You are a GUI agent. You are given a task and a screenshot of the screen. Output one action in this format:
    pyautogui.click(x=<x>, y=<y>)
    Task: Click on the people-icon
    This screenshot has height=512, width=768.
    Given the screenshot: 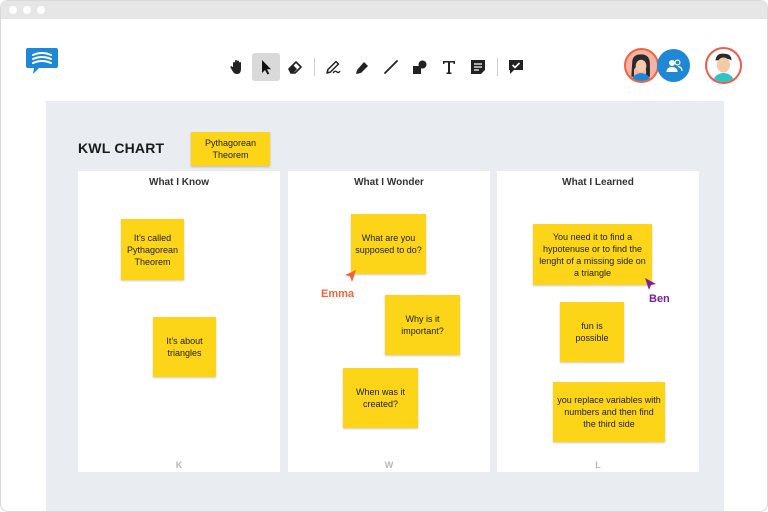 What is the action you would take?
    pyautogui.click(x=674, y=65)
    